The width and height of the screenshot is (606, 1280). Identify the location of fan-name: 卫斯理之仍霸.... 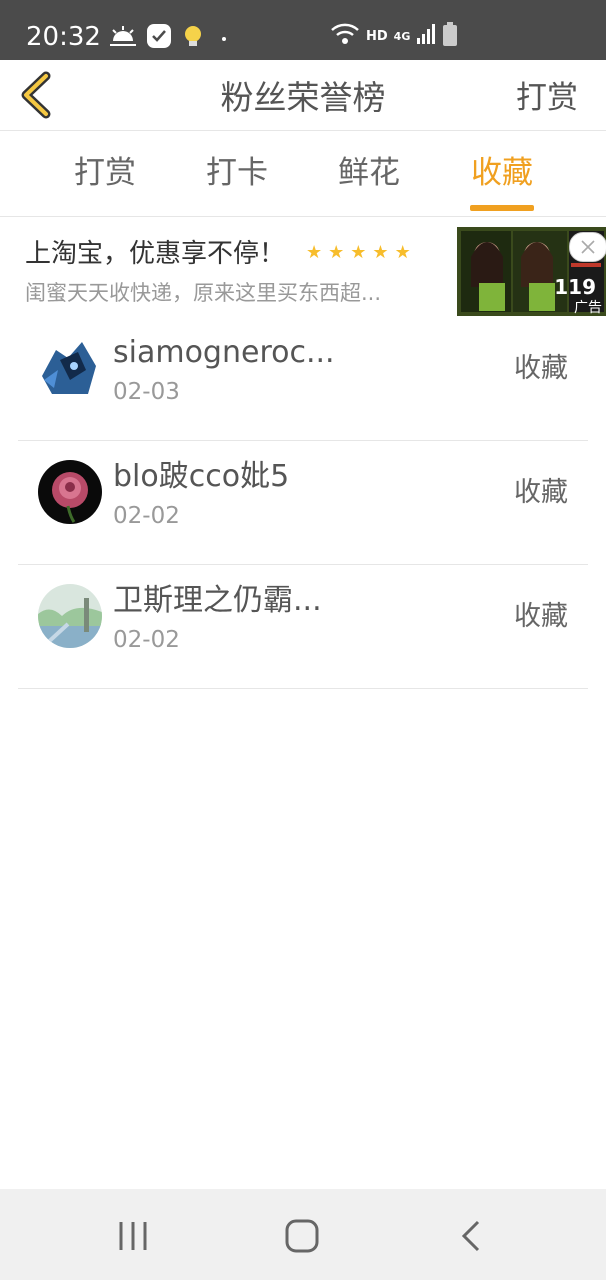
(217, 600).